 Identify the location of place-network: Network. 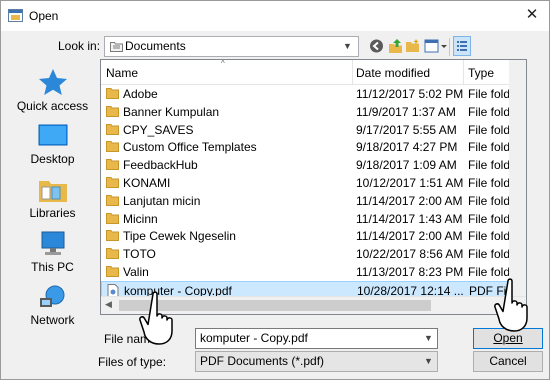
(52, 309).